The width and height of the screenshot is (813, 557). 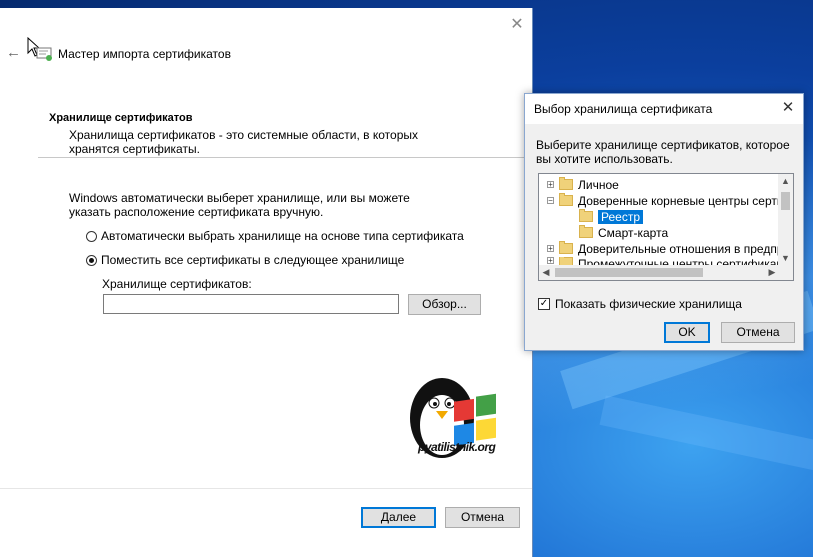 What do you see at coordinates (620, 216) in the screenshot?
I see `tree-item-label-selected: Реестр` at bounding box center [620, 216].